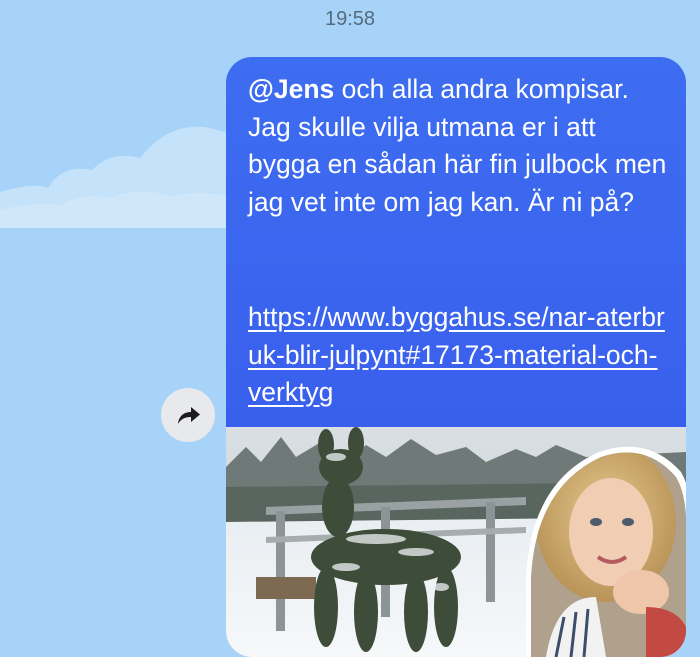  I want to click on share-button, so click(188, 415).